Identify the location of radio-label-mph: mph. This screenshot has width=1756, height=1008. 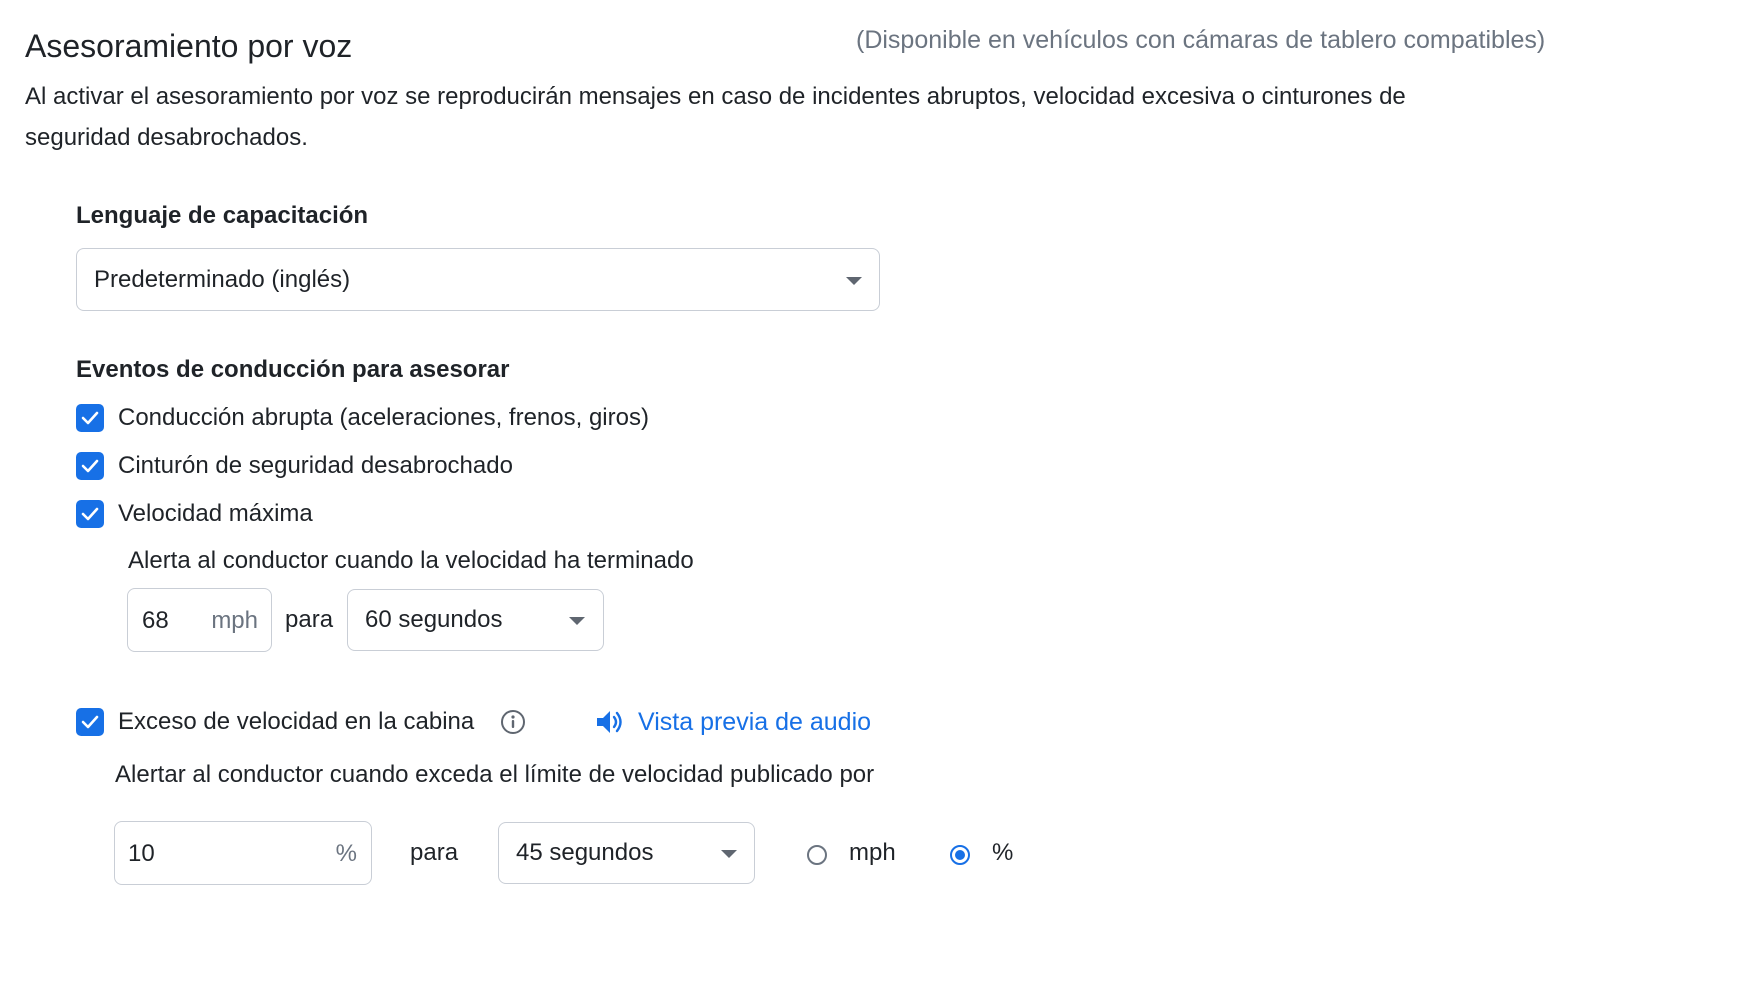
(872, 852).